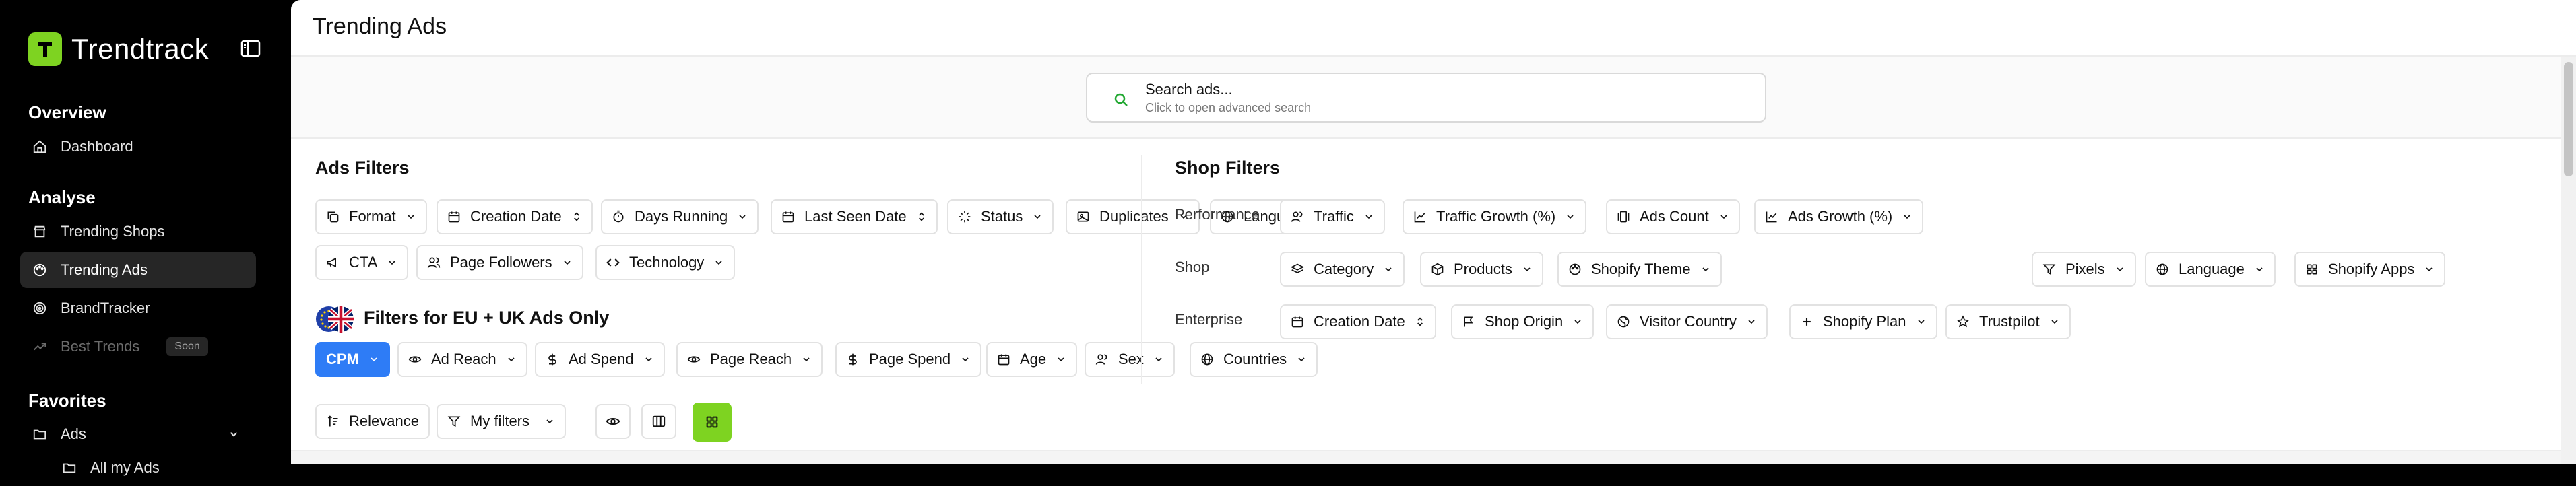 This screenshot has width=2576, height=486. I want to click on grid-icon, so click(712, 422).